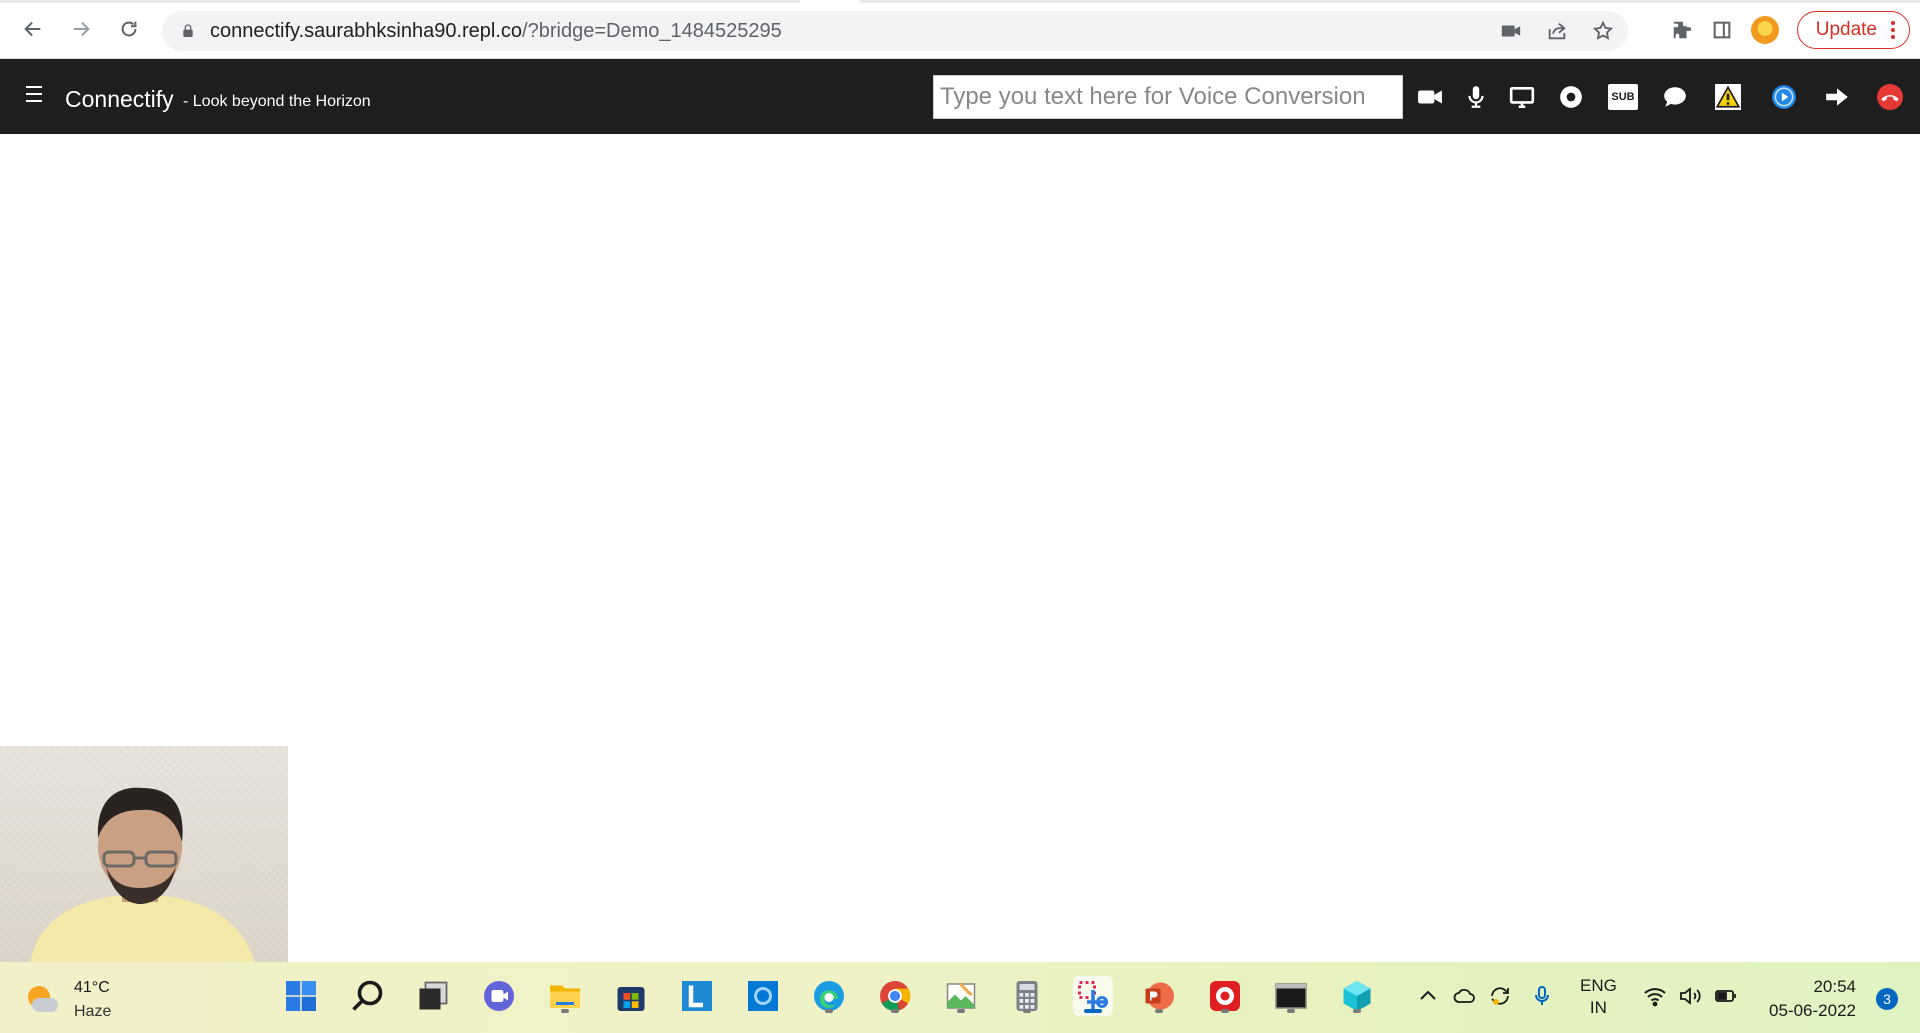 The image size is (1920, 1033). I want to click on voice-conversion-input, so click(1168, 97).